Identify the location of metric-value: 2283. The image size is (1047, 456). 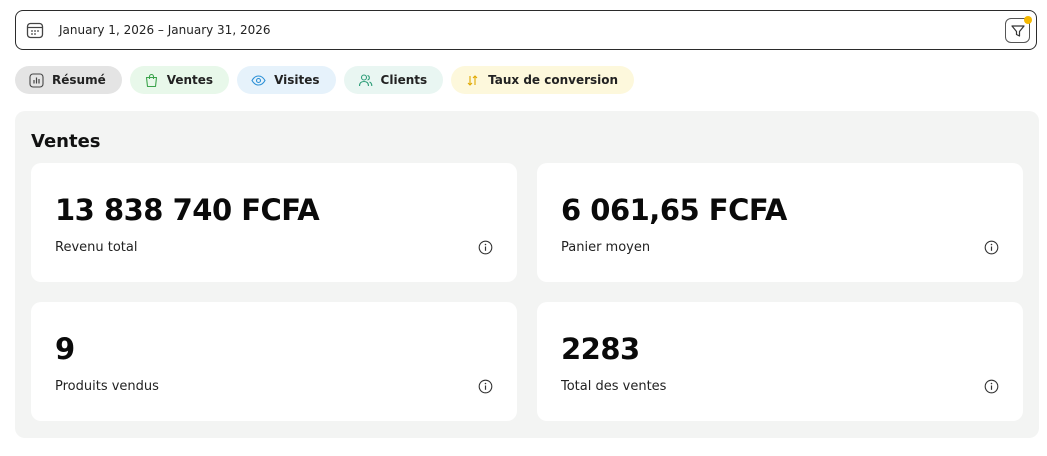
(600, 349).